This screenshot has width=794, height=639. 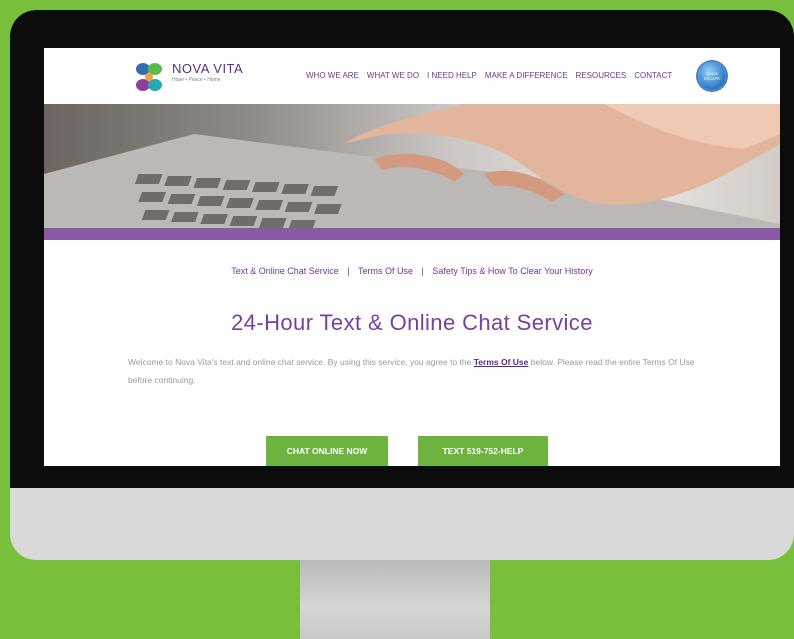 I want to click on menu-item-i-need-help: I NEED HELP, so click(x=452, y=75).